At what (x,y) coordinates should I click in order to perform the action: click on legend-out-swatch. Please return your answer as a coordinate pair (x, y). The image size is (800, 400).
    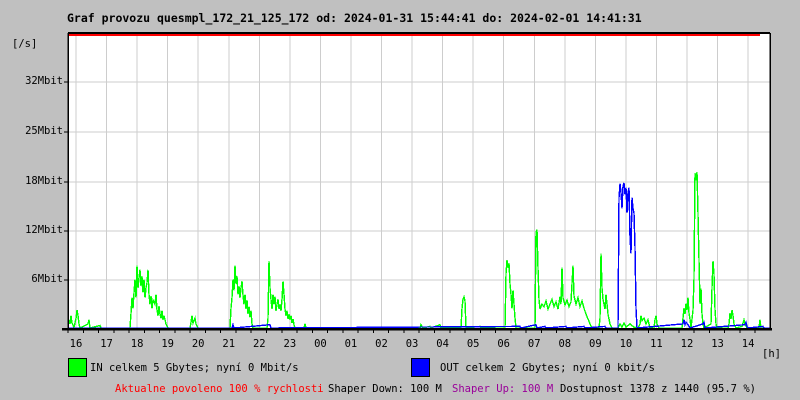
    Looking at the image, I should click on (420, 367).